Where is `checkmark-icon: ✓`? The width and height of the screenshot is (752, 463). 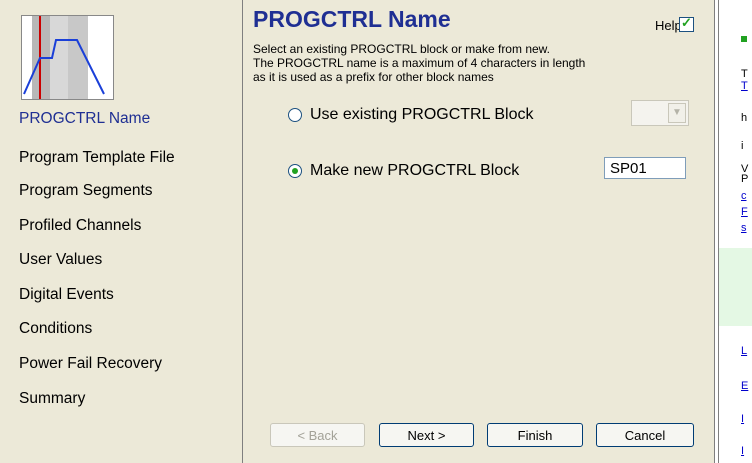 checkmark-icon: ✓ is located at coordinates (686, 22).